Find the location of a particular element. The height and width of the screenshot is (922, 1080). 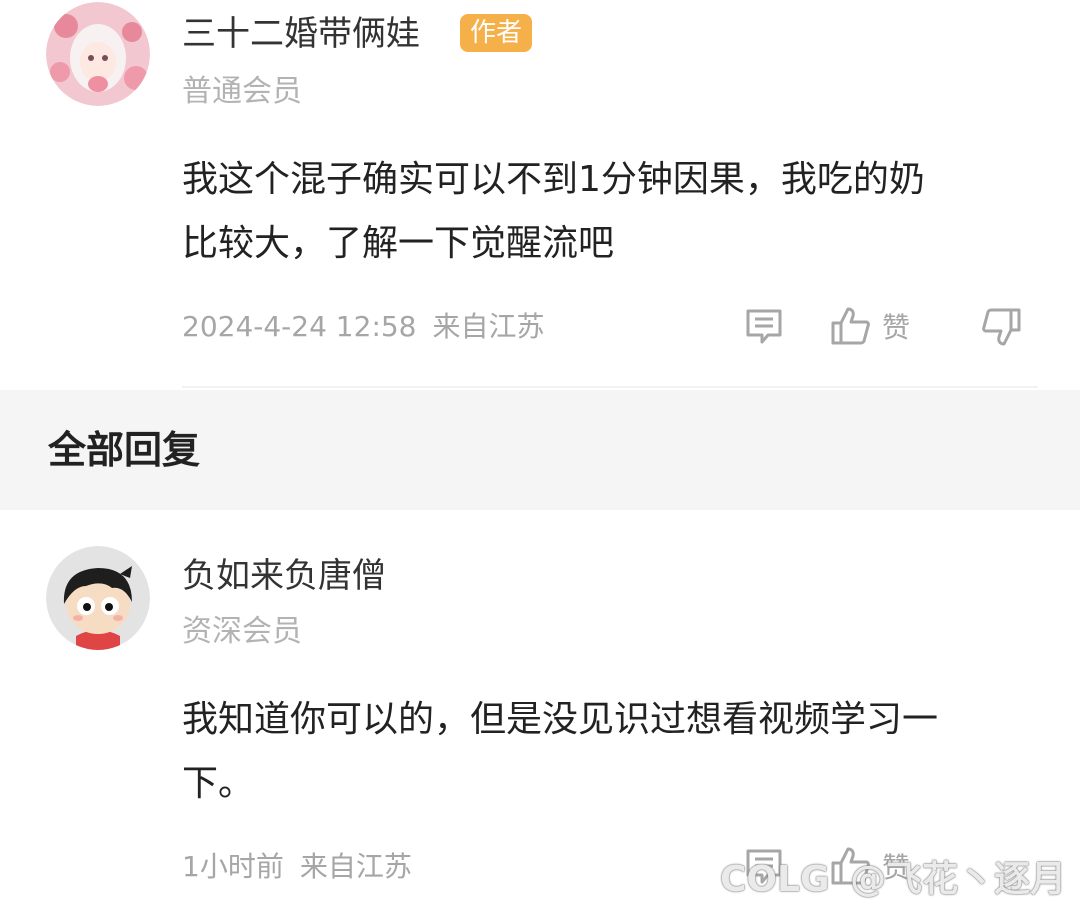

reply-member-level: 资深会员 is located at coordinates (242, 631).